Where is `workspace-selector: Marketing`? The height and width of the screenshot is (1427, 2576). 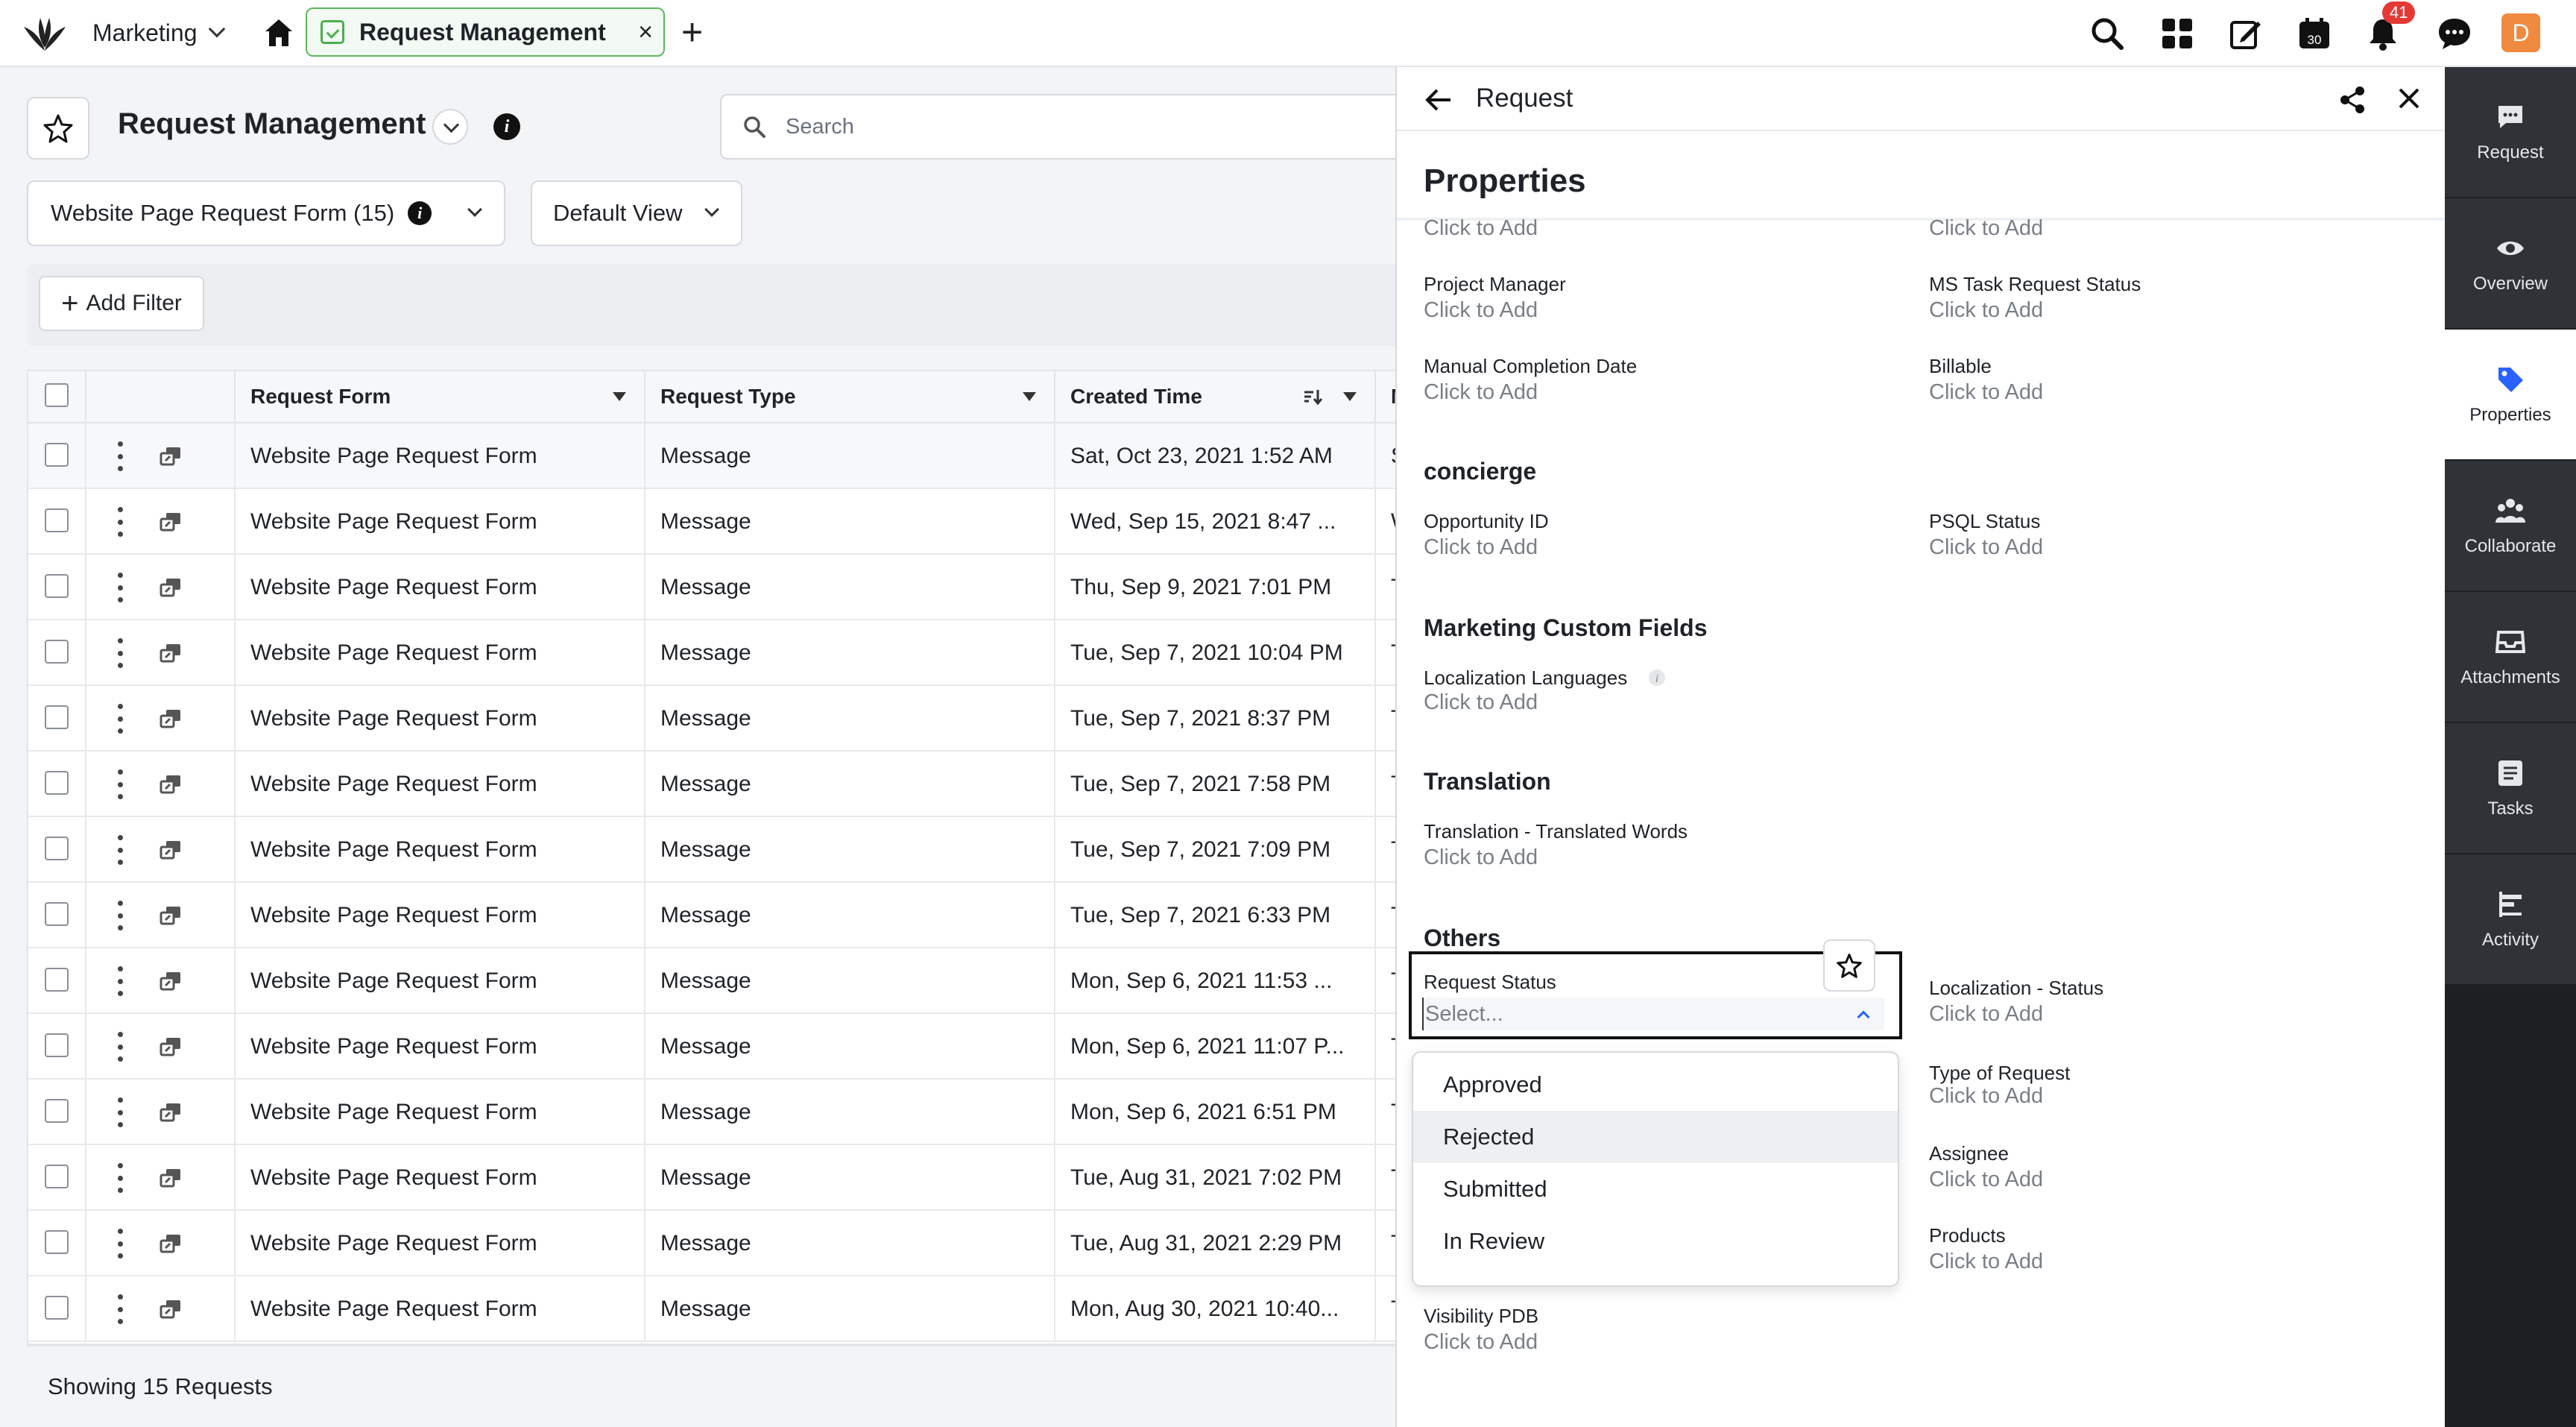
workspace-selector: Marketing is located at coordinates (158, 33).